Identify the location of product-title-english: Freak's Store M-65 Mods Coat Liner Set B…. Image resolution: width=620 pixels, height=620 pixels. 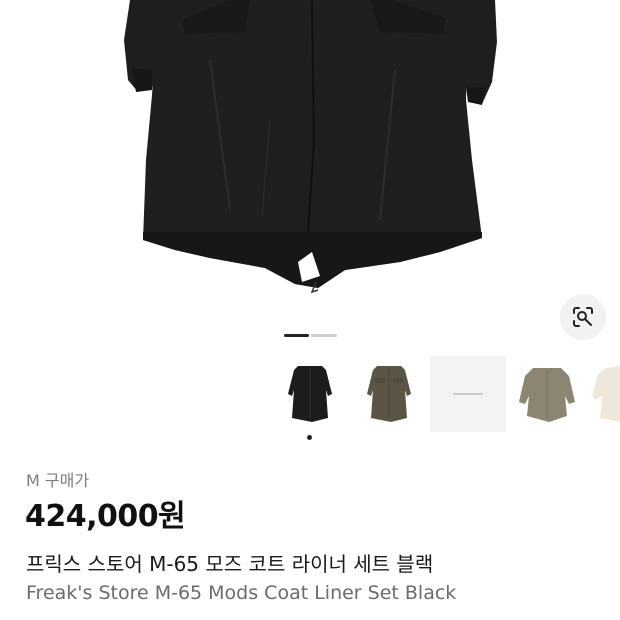
(241, 593).